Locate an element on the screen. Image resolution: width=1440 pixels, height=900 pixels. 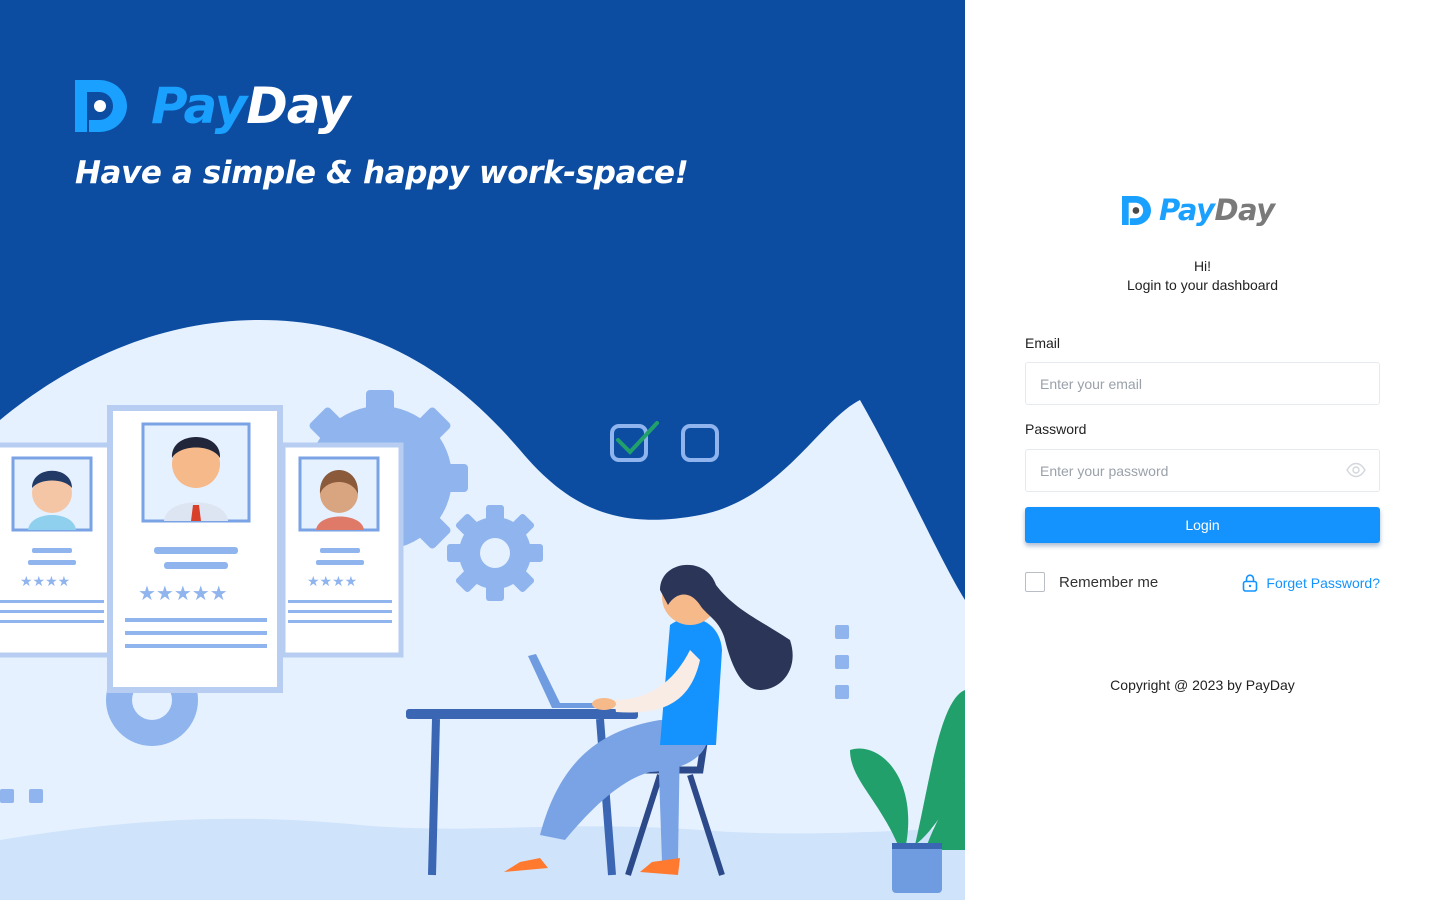
login-subtitle: Login to your dashboard is located at coordinates (1202, 285).